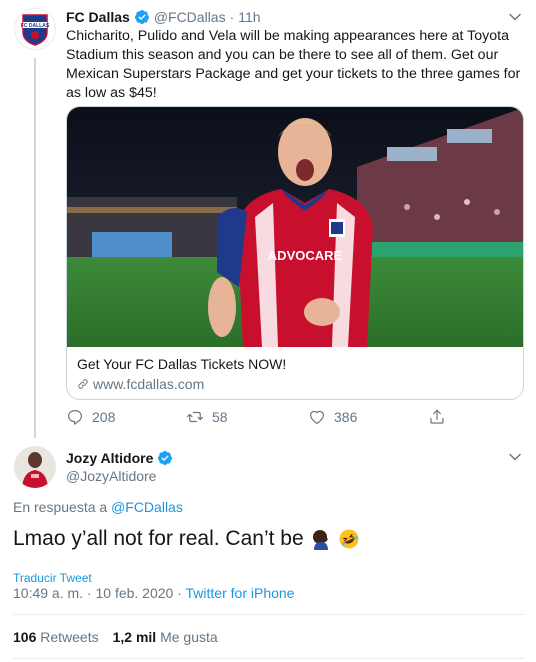  I want to click on svg-text: FC DALLAS, so click(35, 26).